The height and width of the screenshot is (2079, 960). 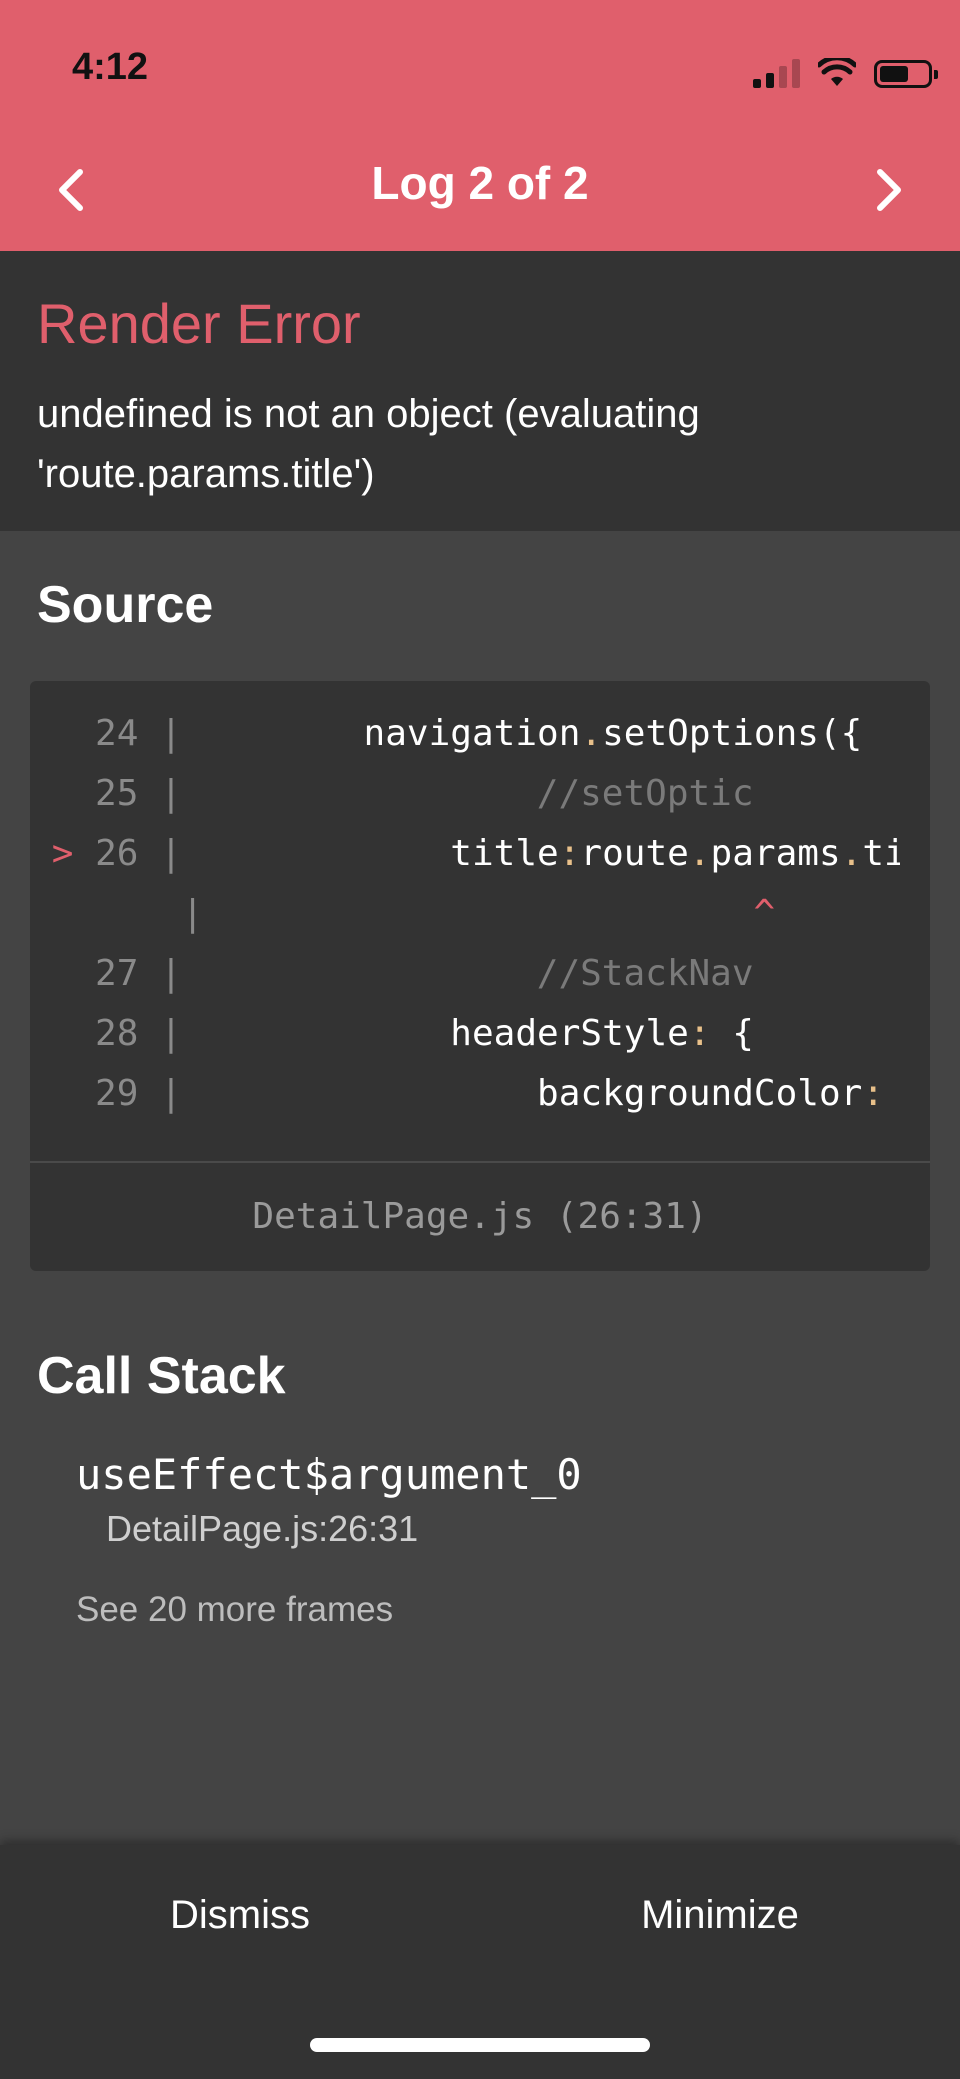 What do you see at coordinates (776, 73) in the screenshot?
I see `cellular-signal-icon` at bounding box center [776, 73].